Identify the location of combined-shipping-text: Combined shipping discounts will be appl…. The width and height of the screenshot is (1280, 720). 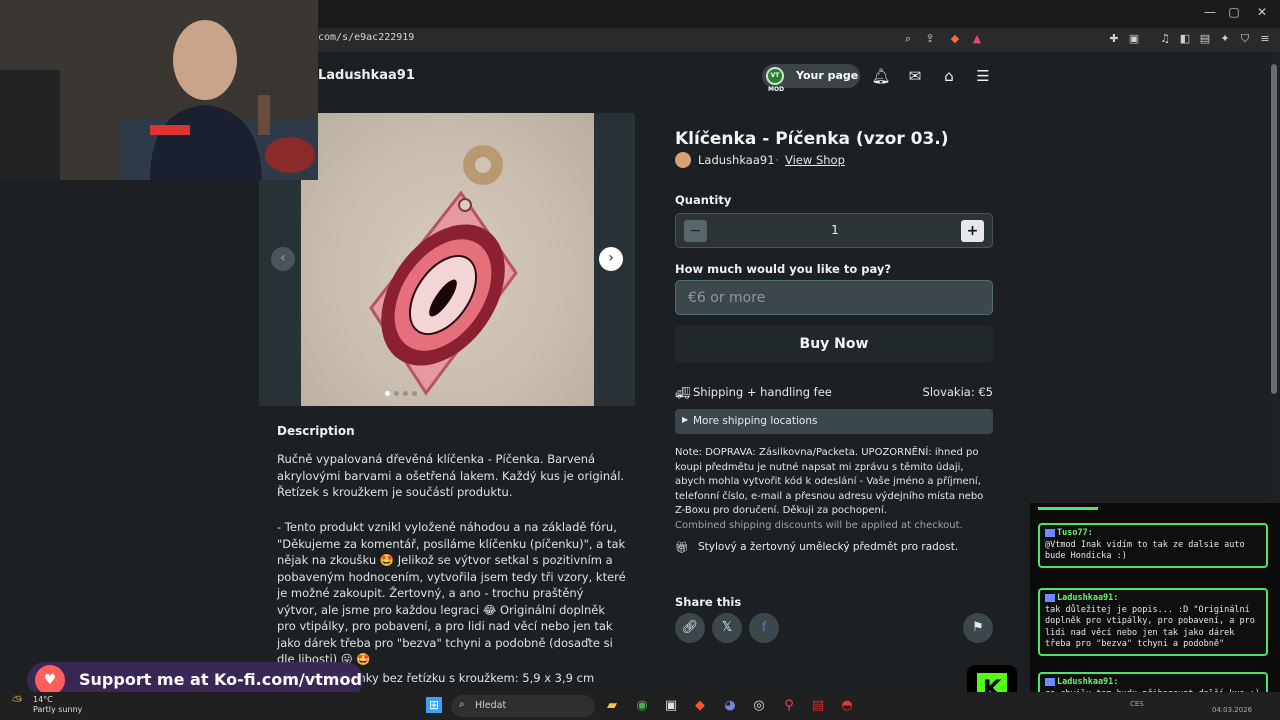
(819, 525).